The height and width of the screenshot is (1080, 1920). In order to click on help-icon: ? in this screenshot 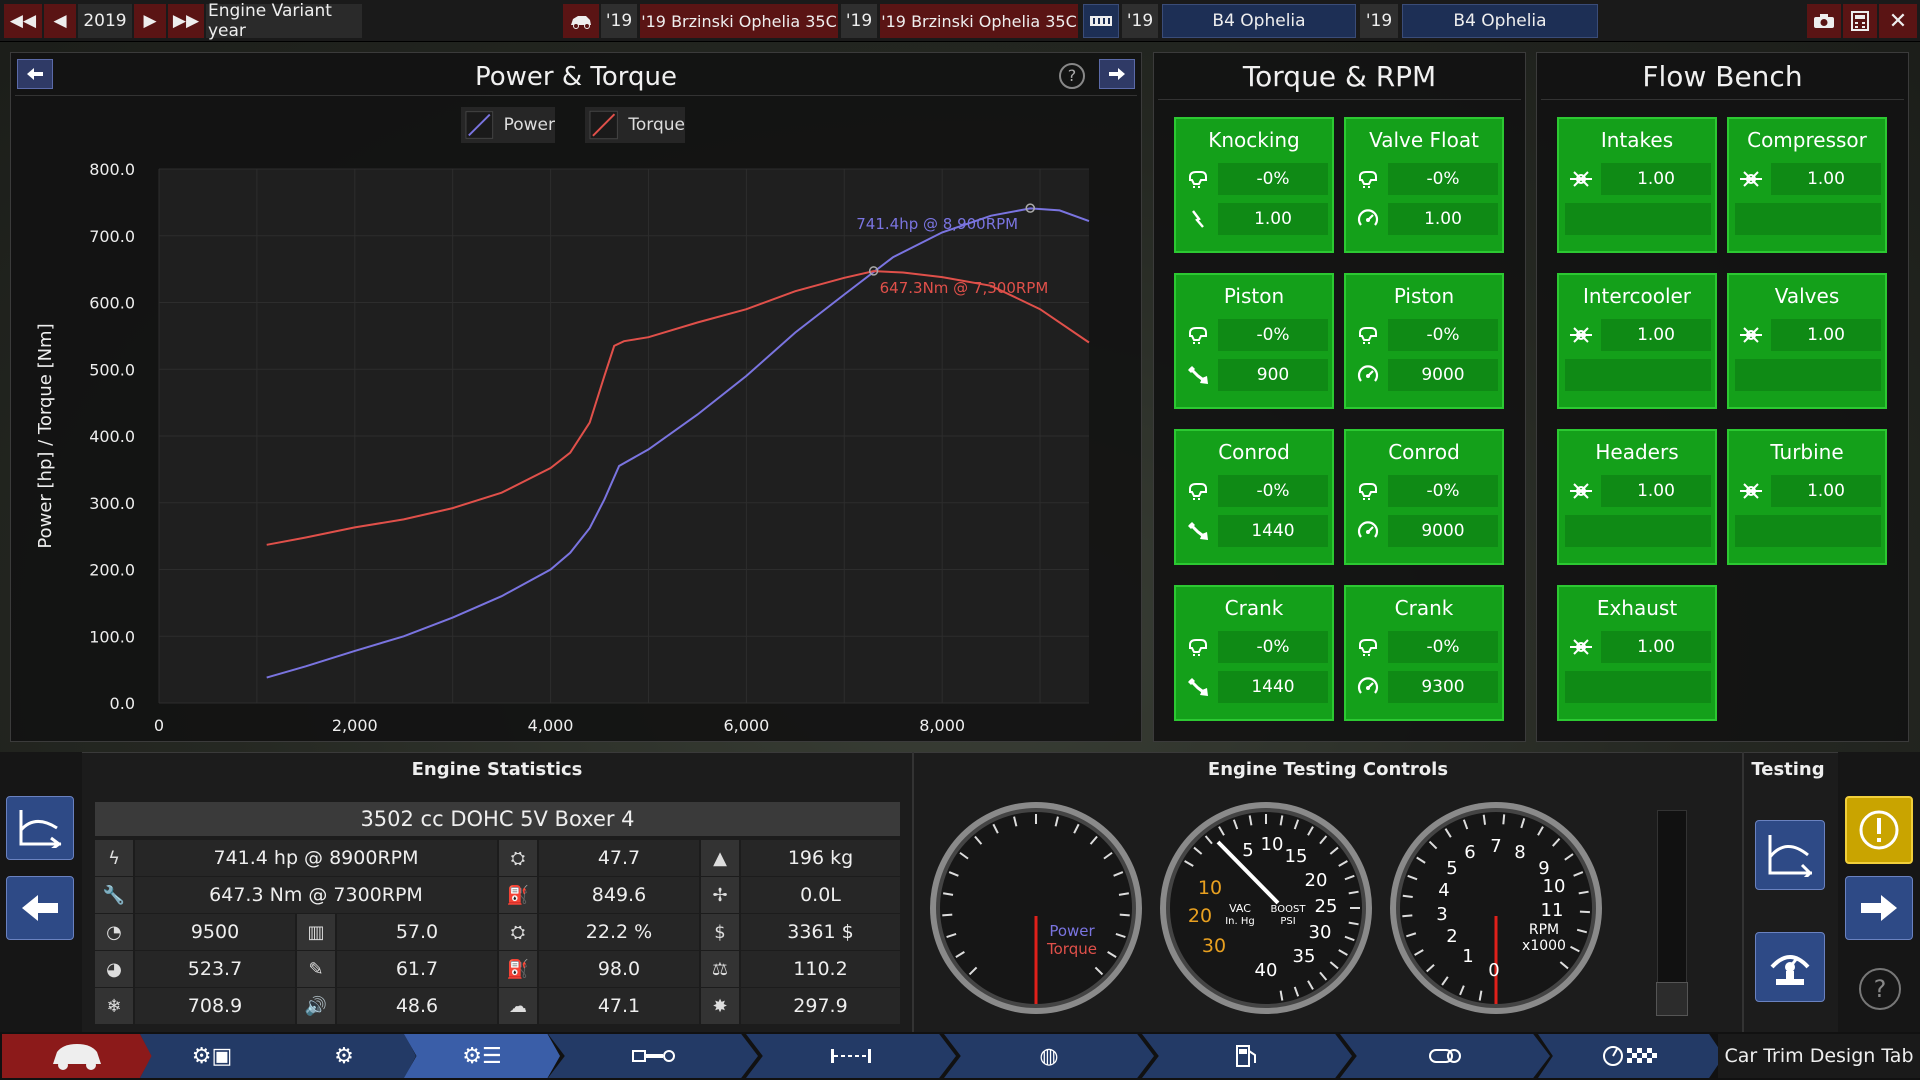, I will do `click(1880, 989)`.